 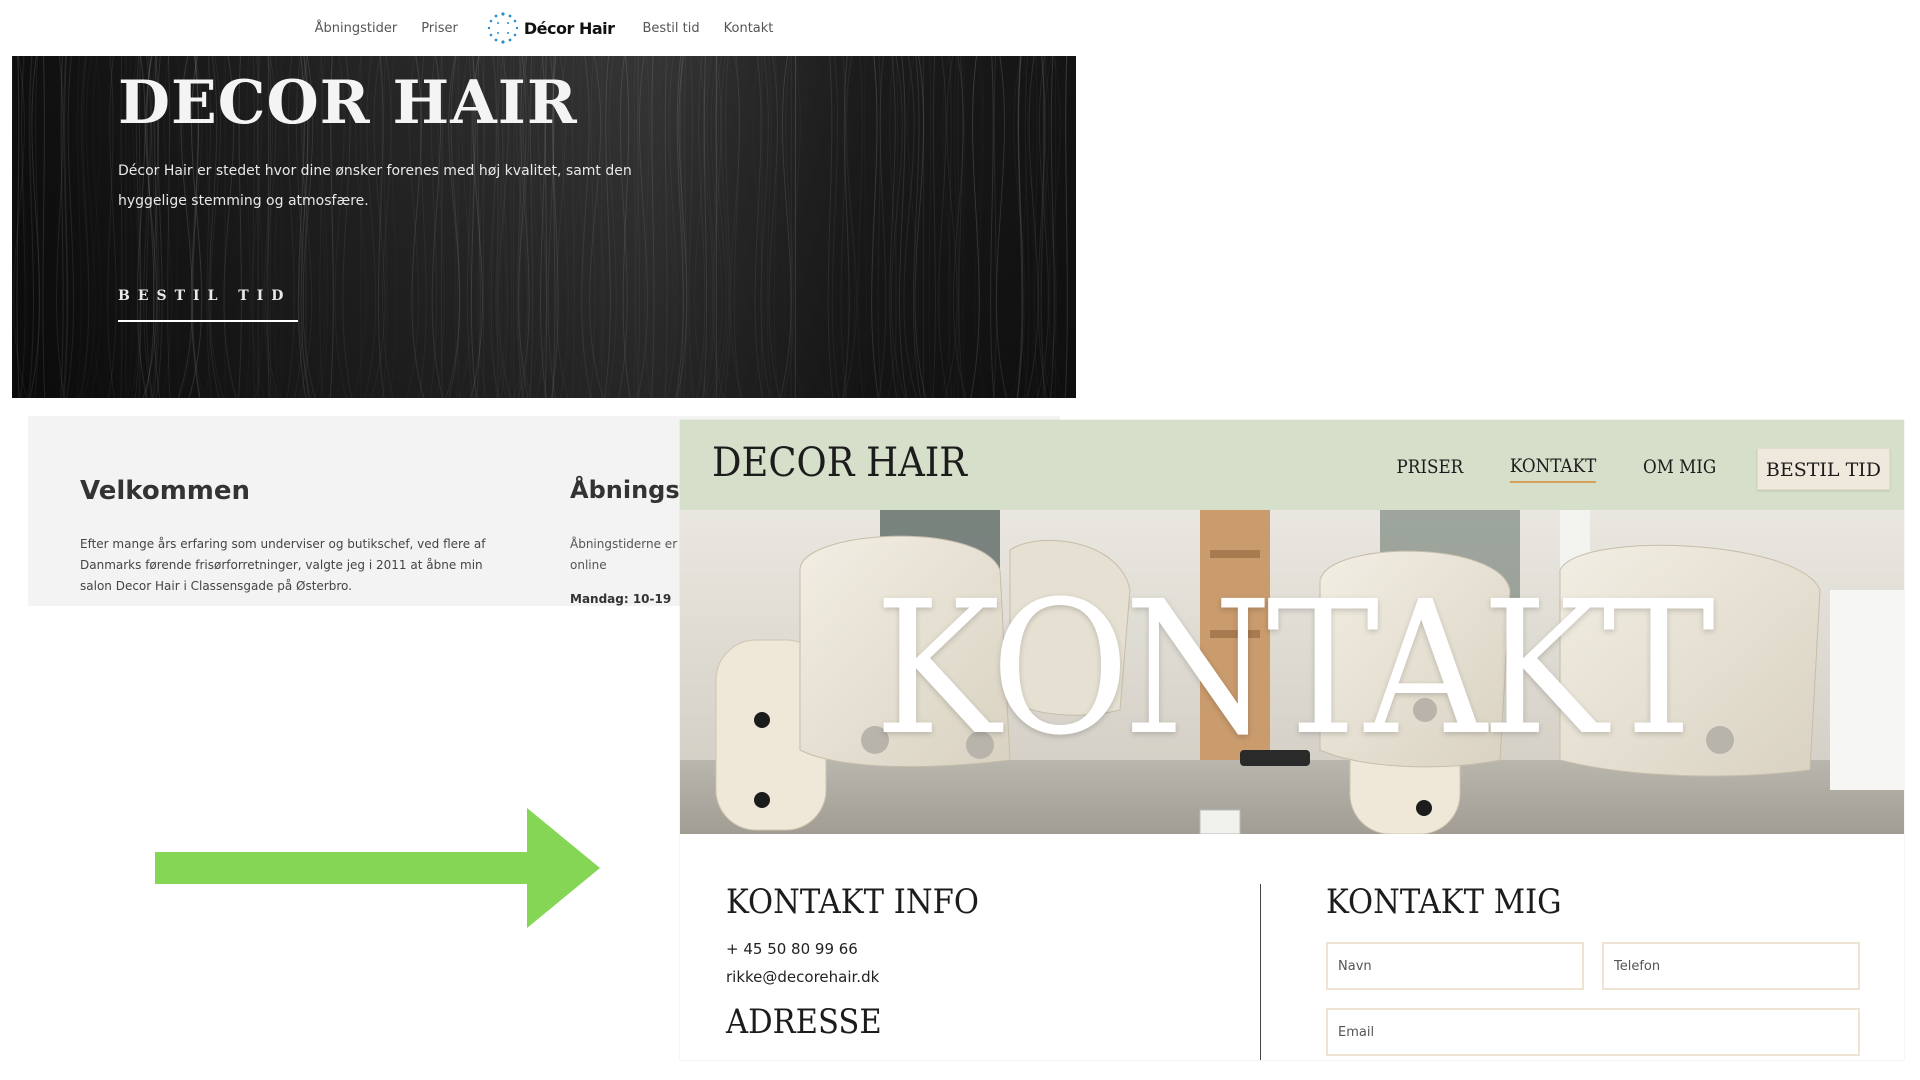 What do you see at coordinates (208, 305) in the screenshot?
I see `old-book-button: BESTIL TID` at bounding box center [208, 305].